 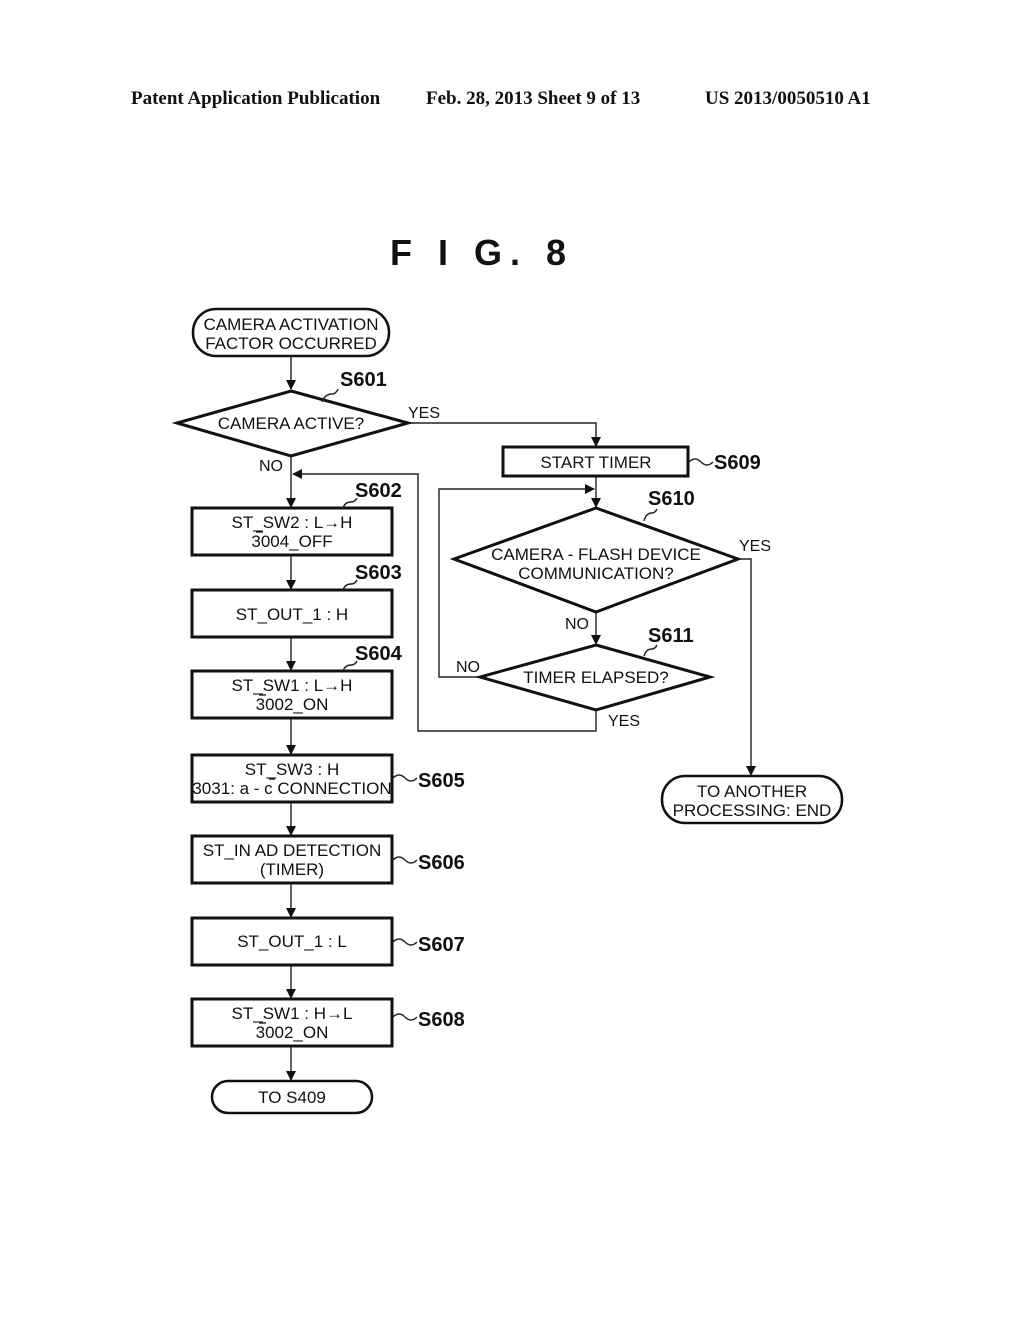 I want to click on end-right-line-2: PROCESSING: END, so click(x=752, y=810).